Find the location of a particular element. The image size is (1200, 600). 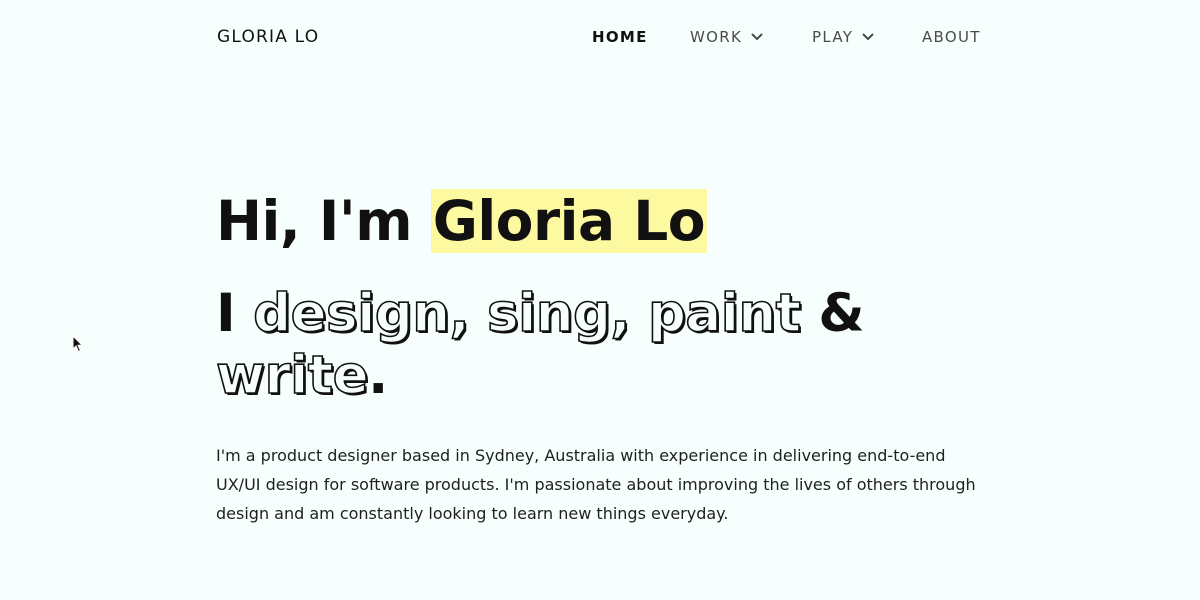

top-navigation: GLORIA LO HOME WORK PLAY ABOUT is located at coordinates (600, 37).